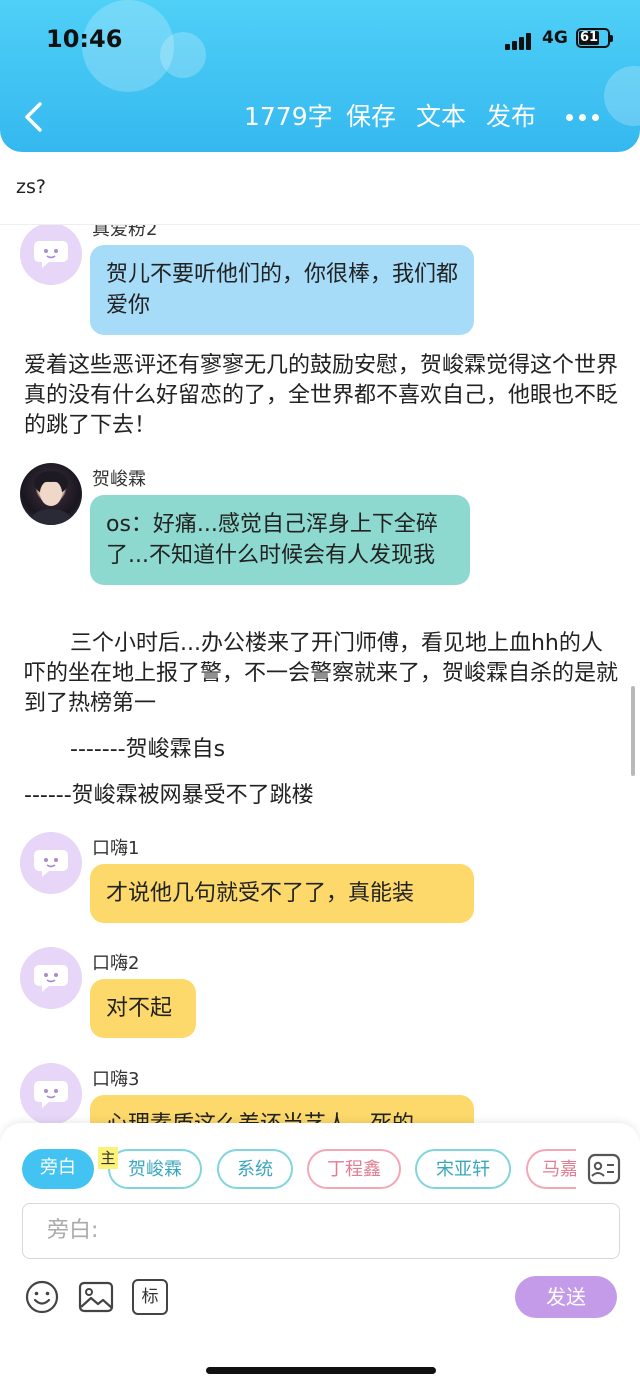 This screenshot has width=640, height=1388. Describe the element at coordinates (282, 1109) in the screenshot. I see `message-bubble: 心理素质这么差还当艺人，死的` at that location.